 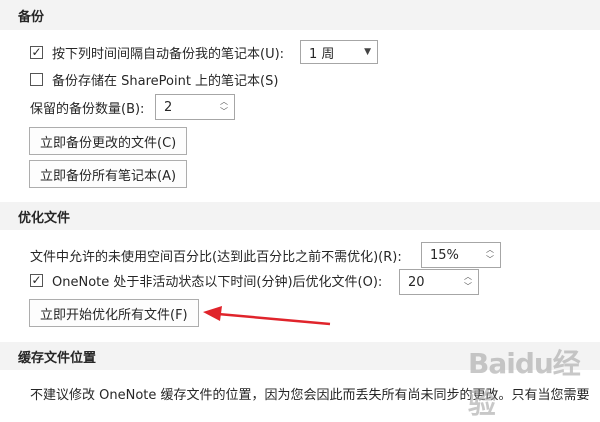 What do you see at coordinates (31, 17) in the screenshot?
I see `backup-section-title: 备份` at bounding box center [31, 17].